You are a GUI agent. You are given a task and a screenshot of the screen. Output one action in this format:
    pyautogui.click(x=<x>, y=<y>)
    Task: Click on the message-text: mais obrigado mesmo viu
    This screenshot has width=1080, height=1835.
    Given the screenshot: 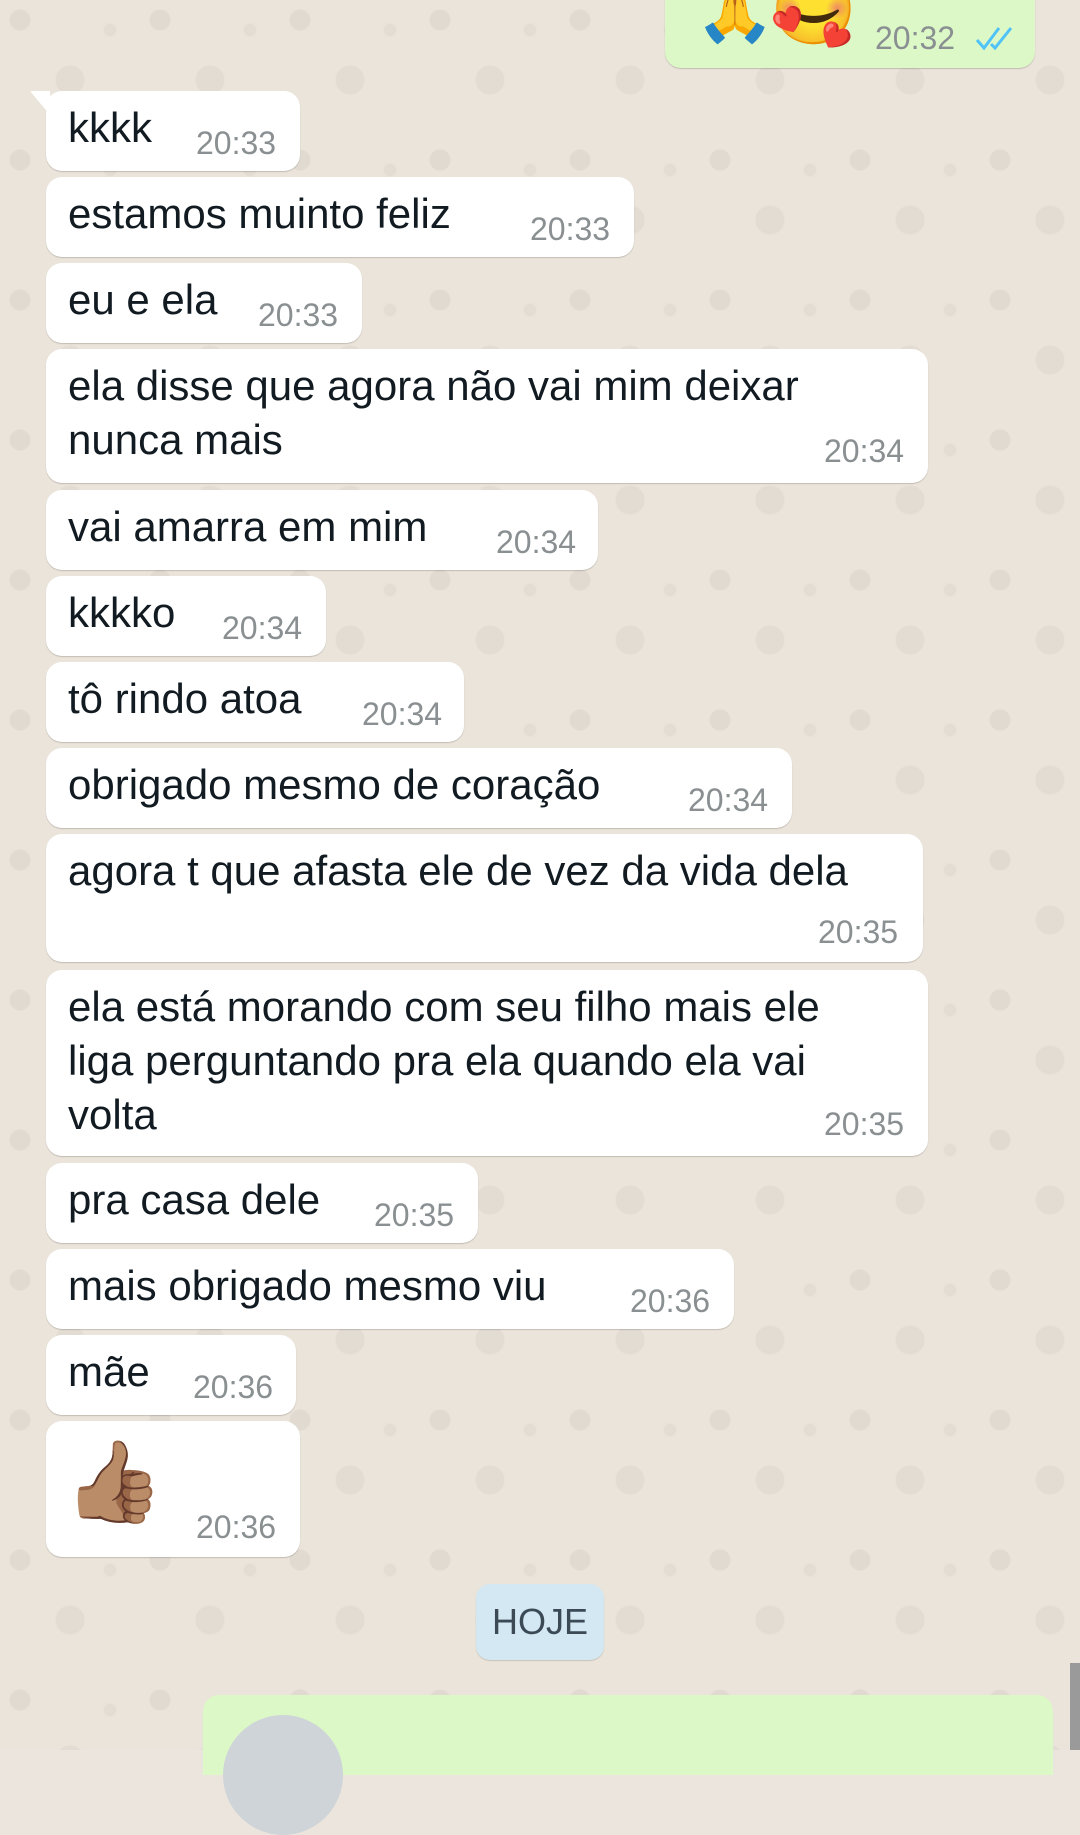 What is the action you would take?
    pyautogui.click(x=307, y=1285)
    